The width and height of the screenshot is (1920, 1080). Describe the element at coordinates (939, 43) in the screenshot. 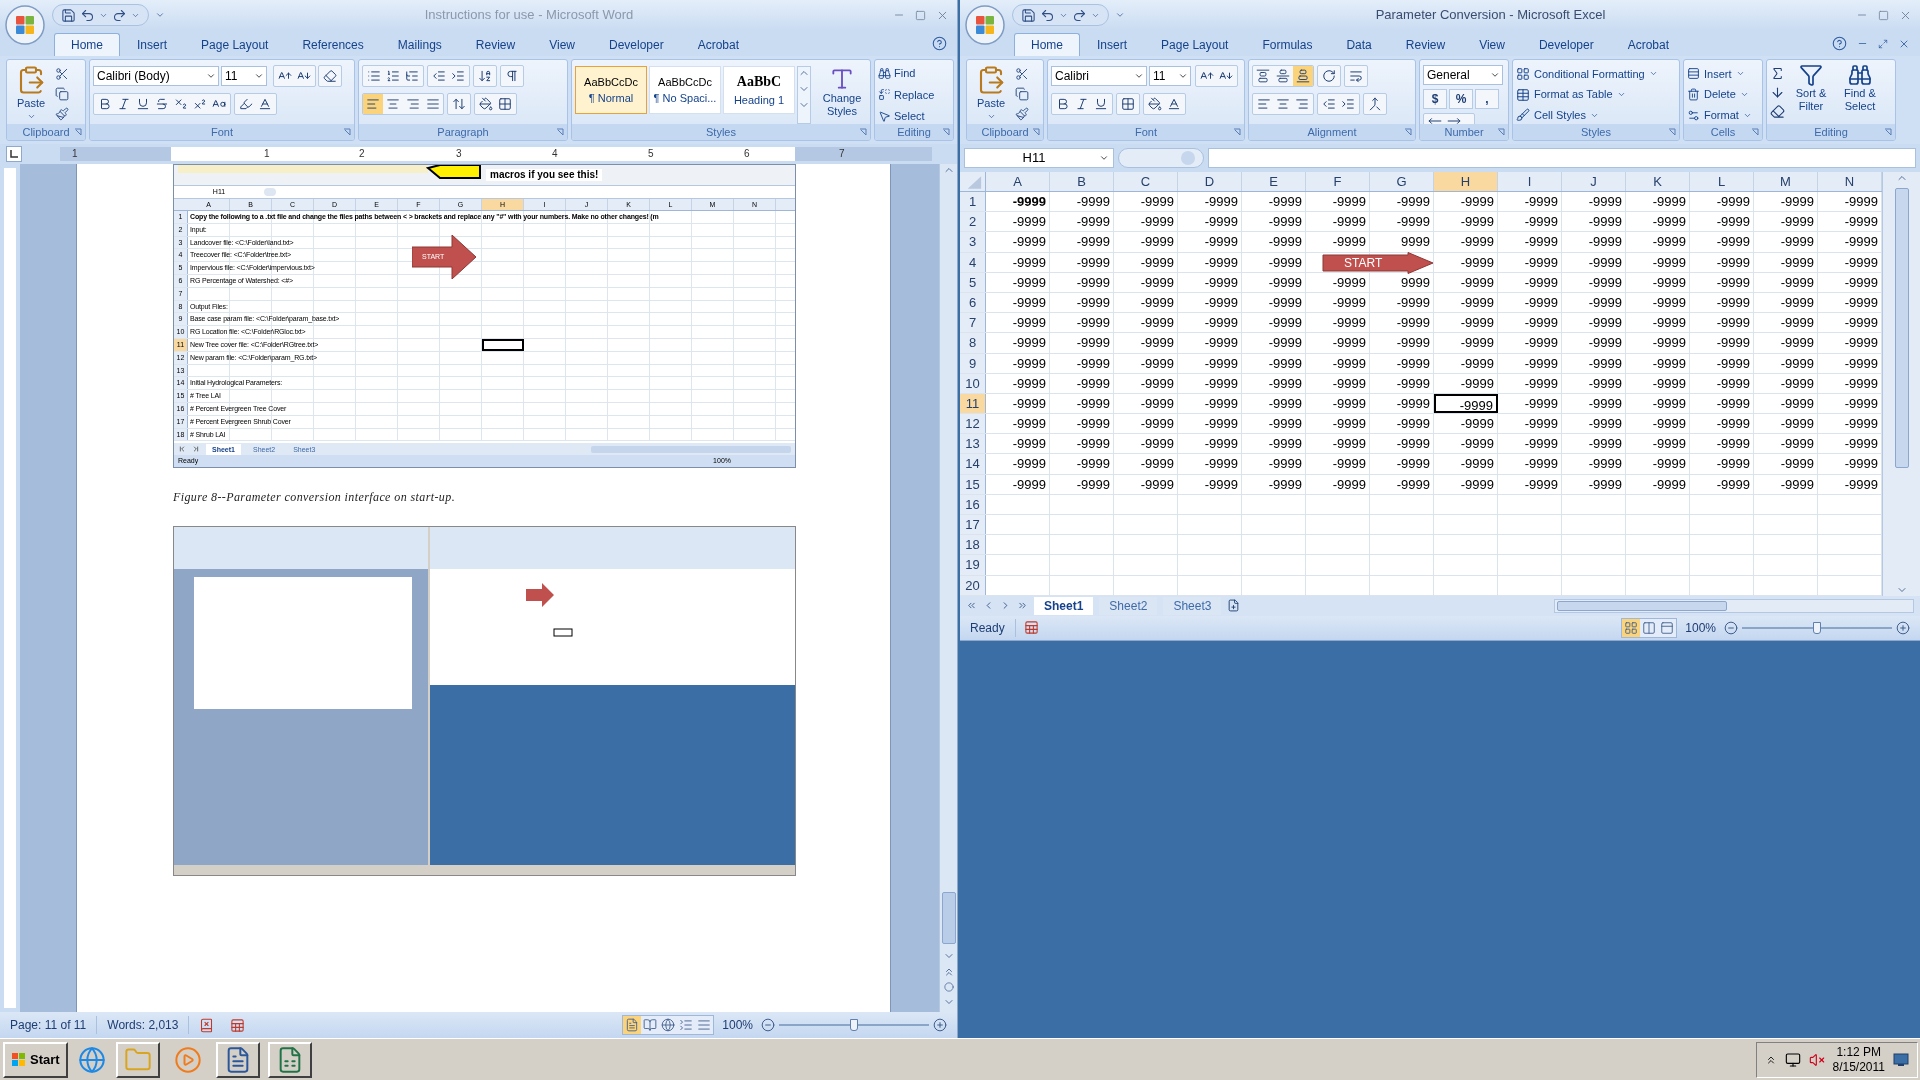

I see `help-icon` at that location.